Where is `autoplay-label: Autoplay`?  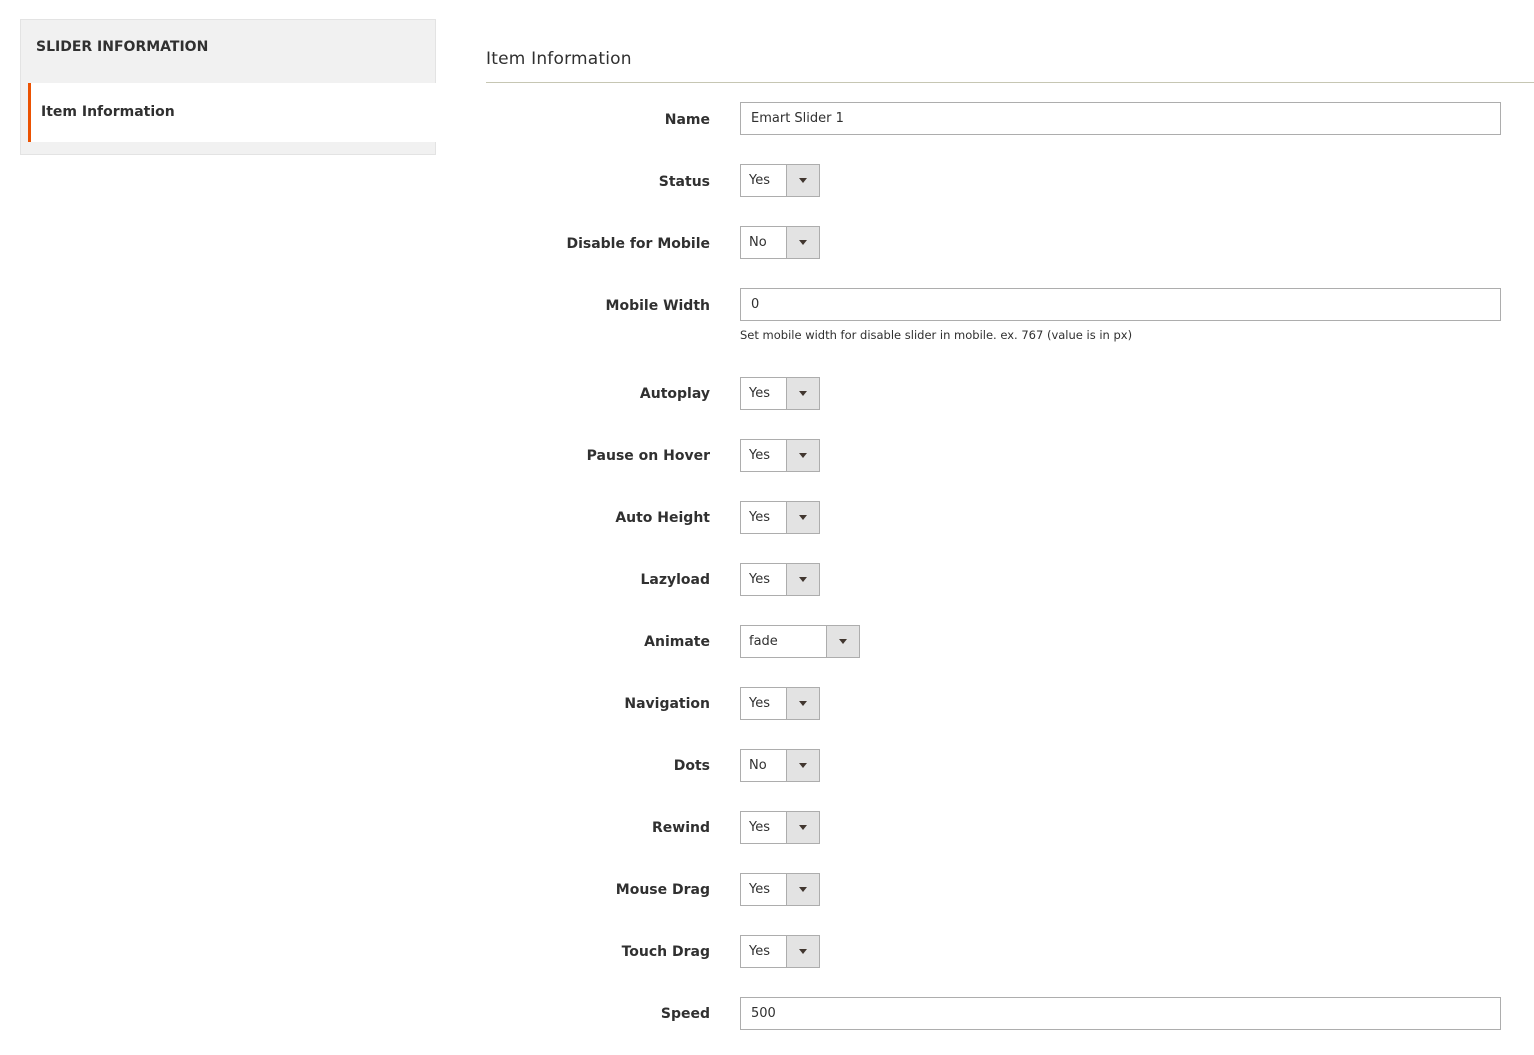 autoplay-label: Autoplay is located at coordinates (674, 394).